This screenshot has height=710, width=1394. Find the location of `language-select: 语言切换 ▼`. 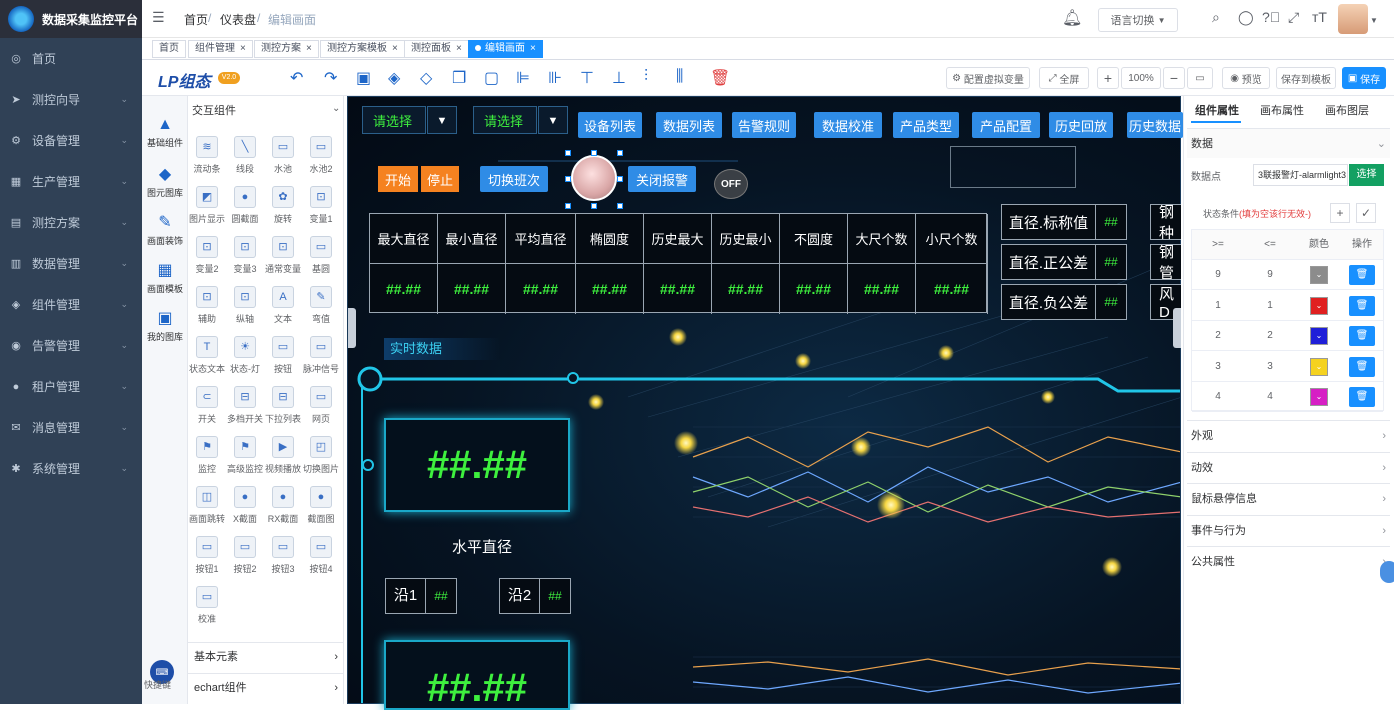

language-select: 语言切换 ▼ is located at coordinates (1138, 20).